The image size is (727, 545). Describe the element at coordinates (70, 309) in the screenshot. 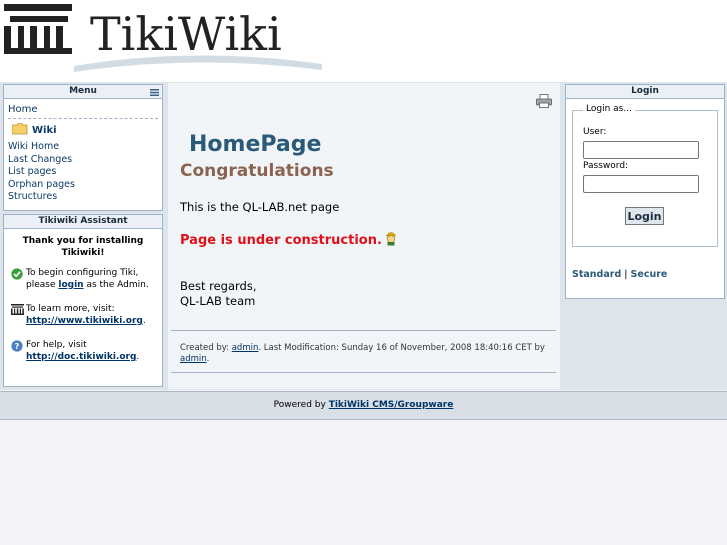

I see `learn-text: To learn more, visit:` at that location.